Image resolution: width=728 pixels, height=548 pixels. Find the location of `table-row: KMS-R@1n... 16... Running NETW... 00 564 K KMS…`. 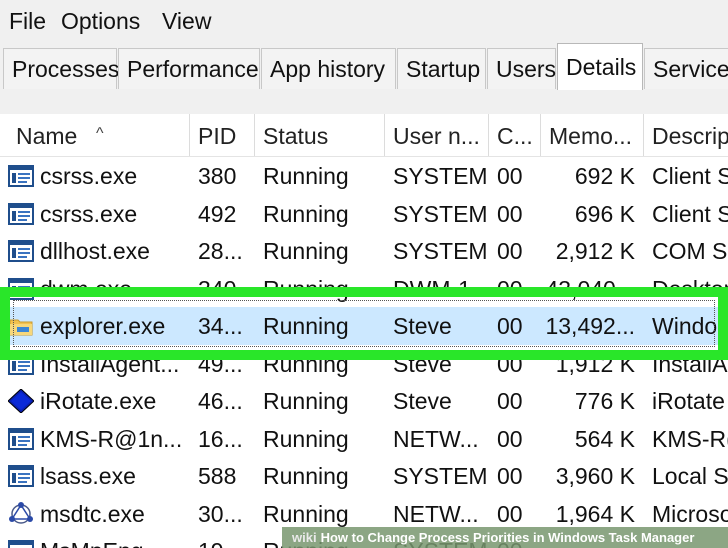

table-row: KMS-R@1n... 16... Running NETW... 00 564 K KMS… is located at coordinates (364, 439).